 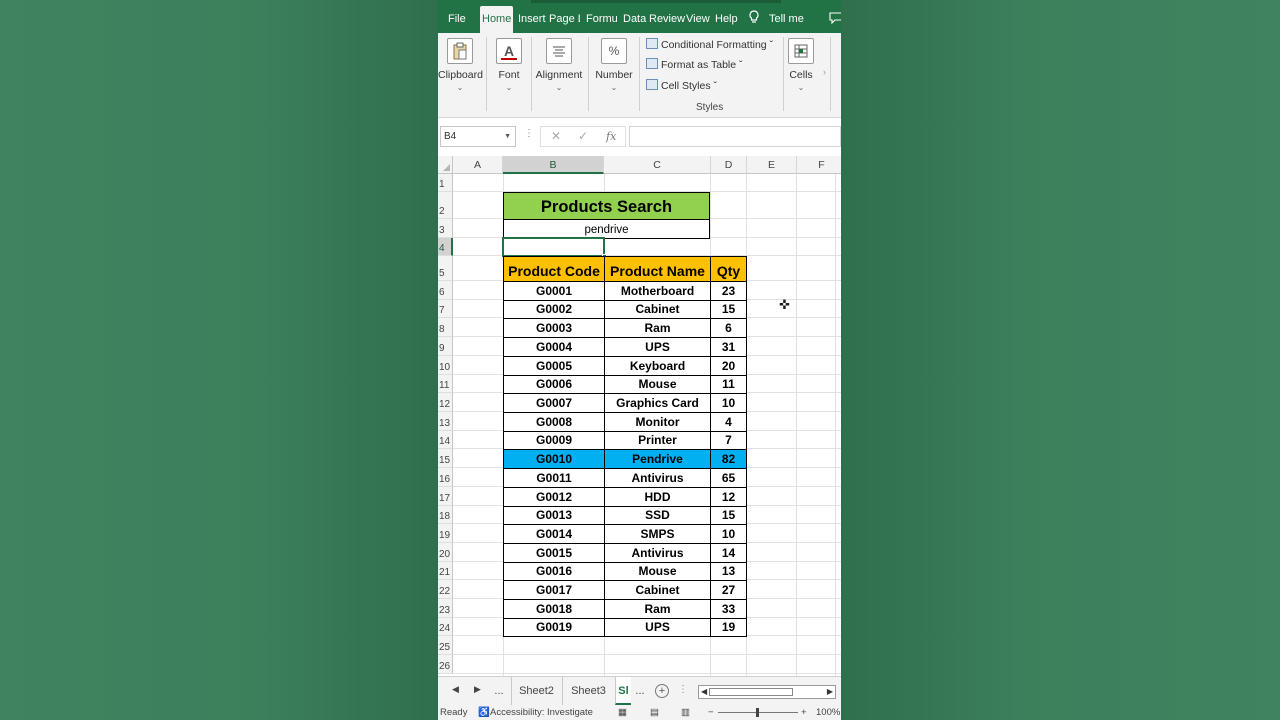 What do you see at coordinates (657, 165) in the screenshot?
I see `column-header-c: C` at bounding box center [657, 165].